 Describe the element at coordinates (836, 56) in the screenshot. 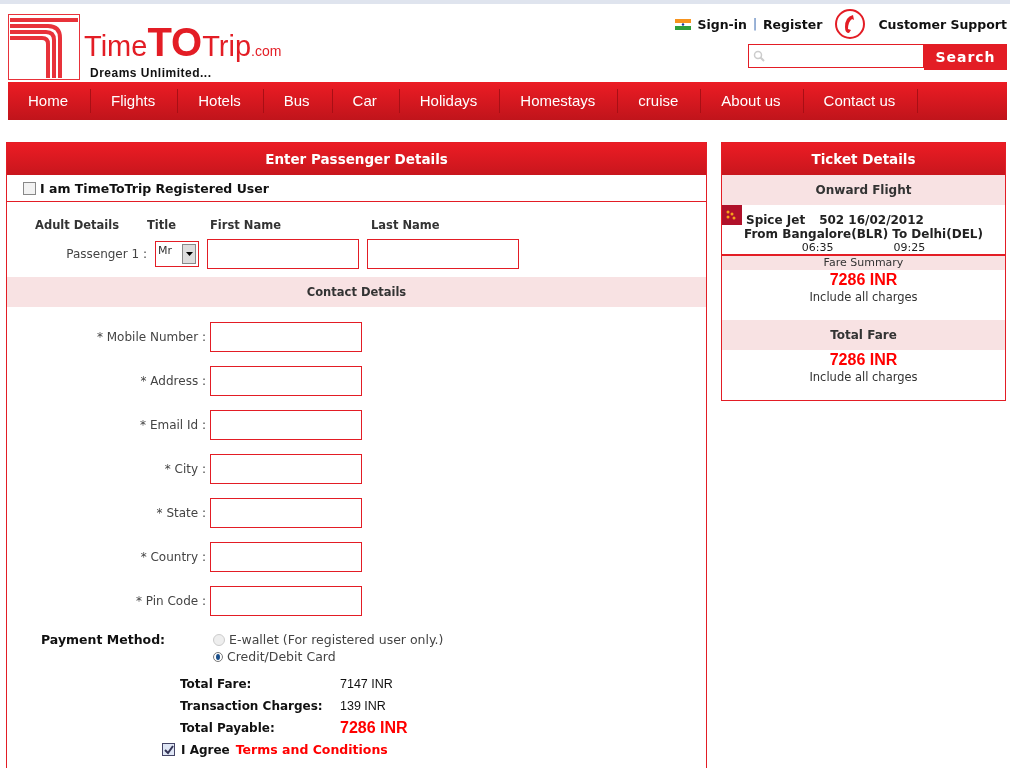

I see `search-field` at that location.